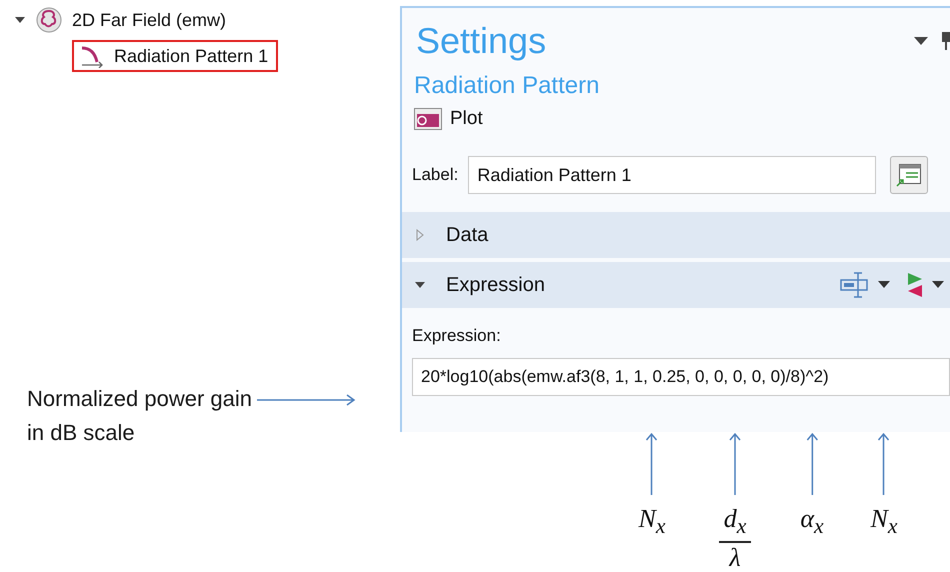 The height and width of the screenshot is (572, 950). Describe the element at coordinates (507, 86) in the screenshot. I see `panel-subtitle: Radiation Pattern` at that location.